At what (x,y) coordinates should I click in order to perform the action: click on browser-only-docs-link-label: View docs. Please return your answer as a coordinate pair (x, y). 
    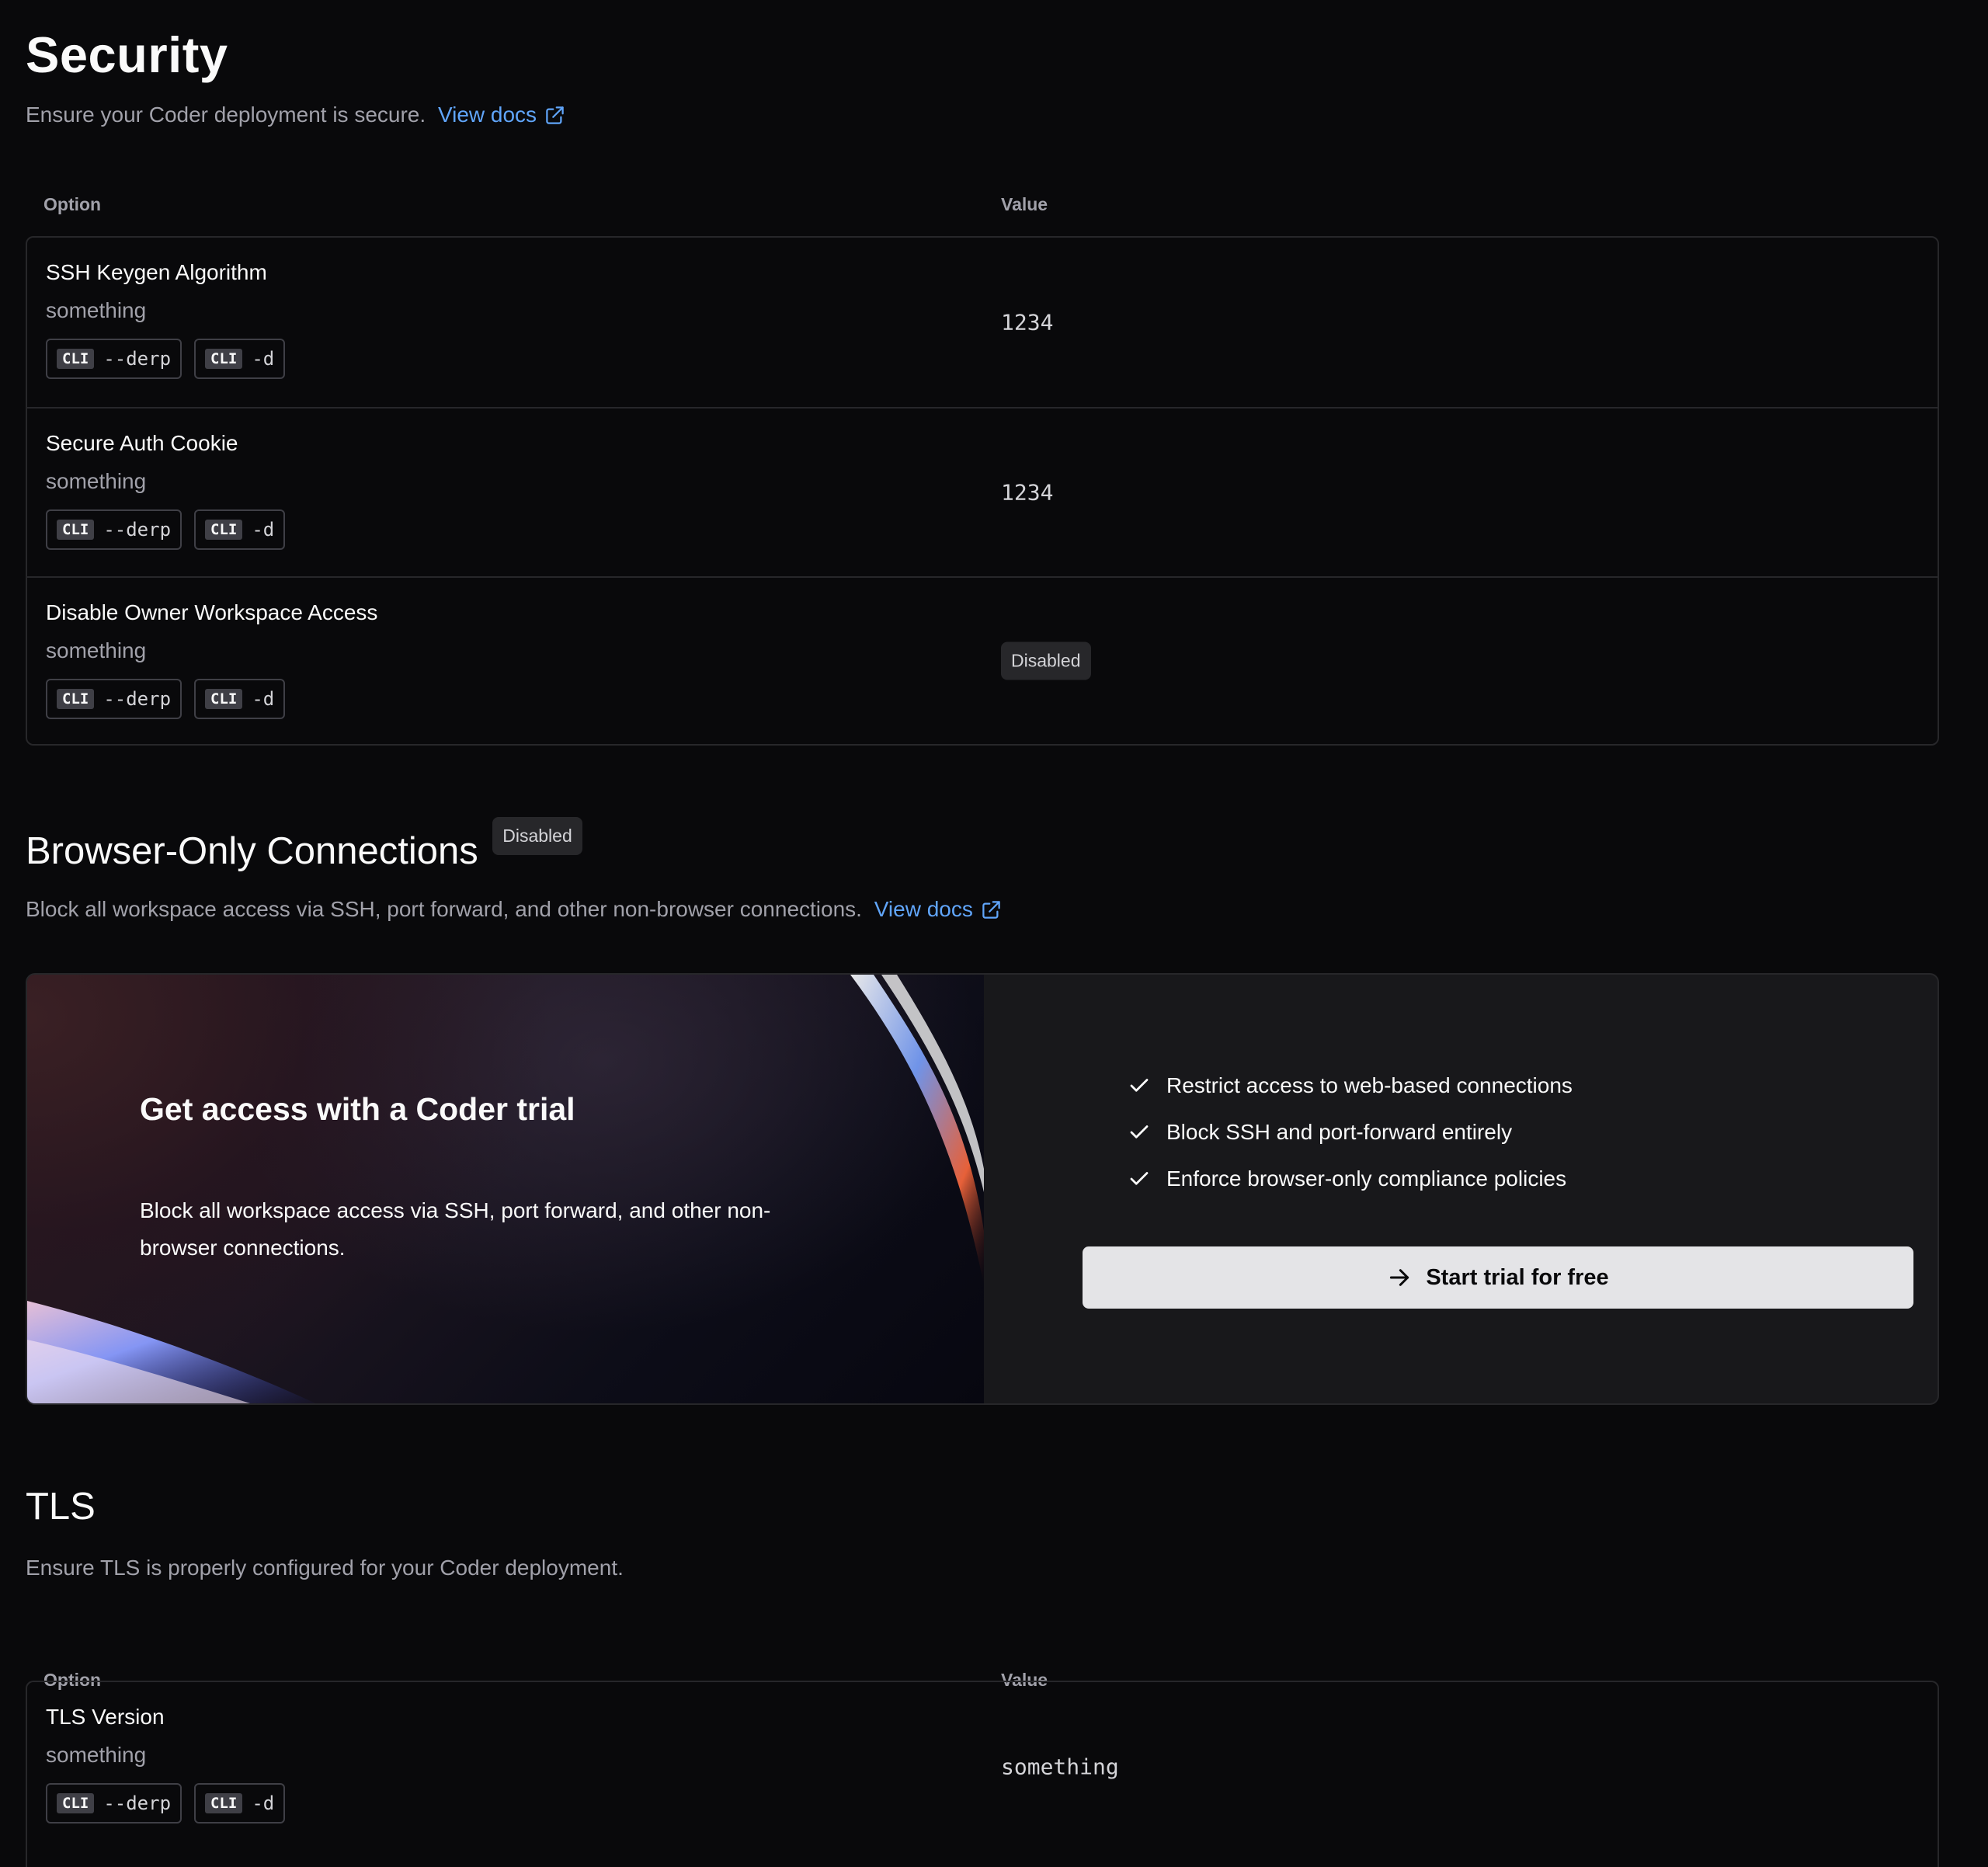
    Looking at the image, I should click on (923, 909).